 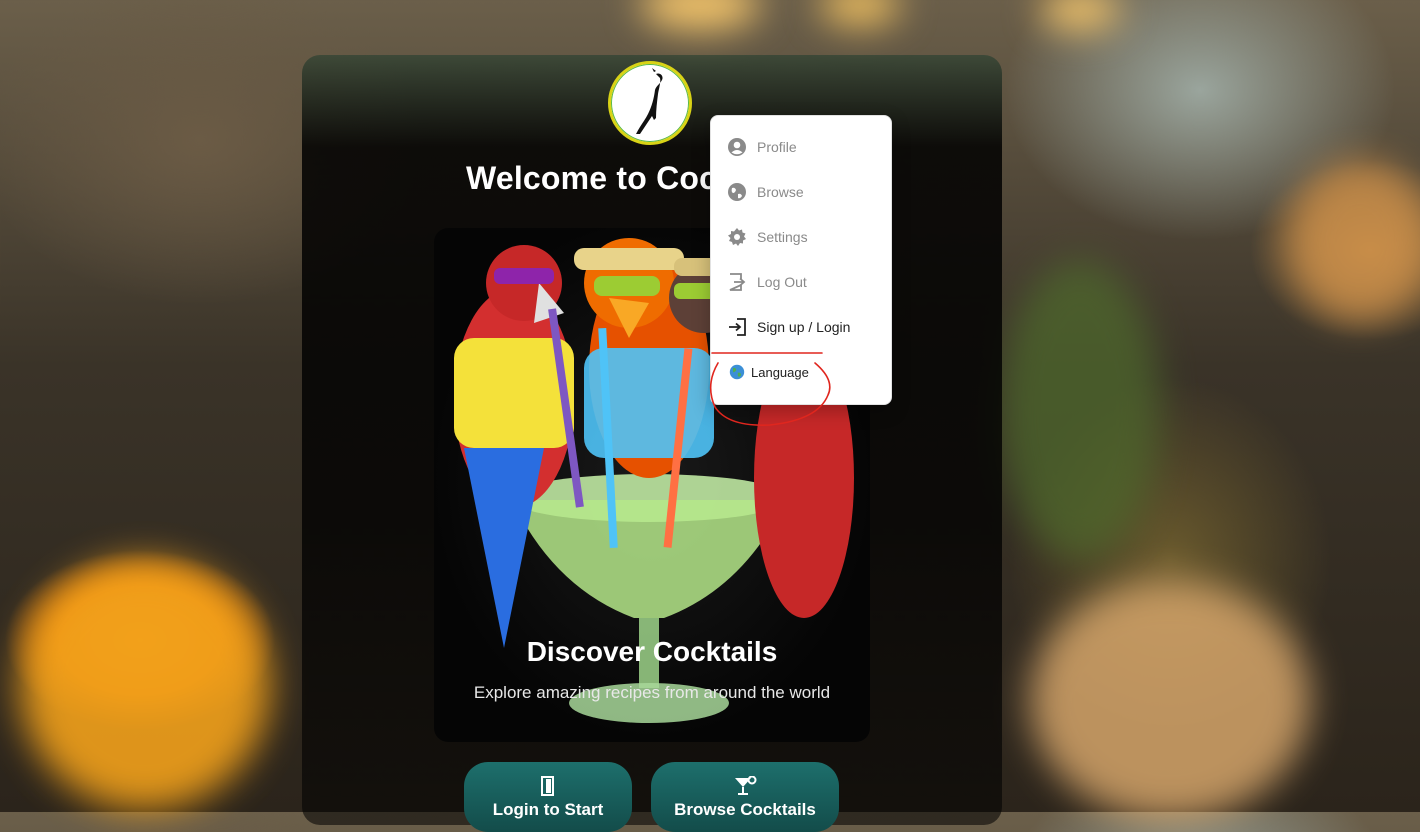 I want to click on menu-item-label: Settings, so click(x=782, y=237).